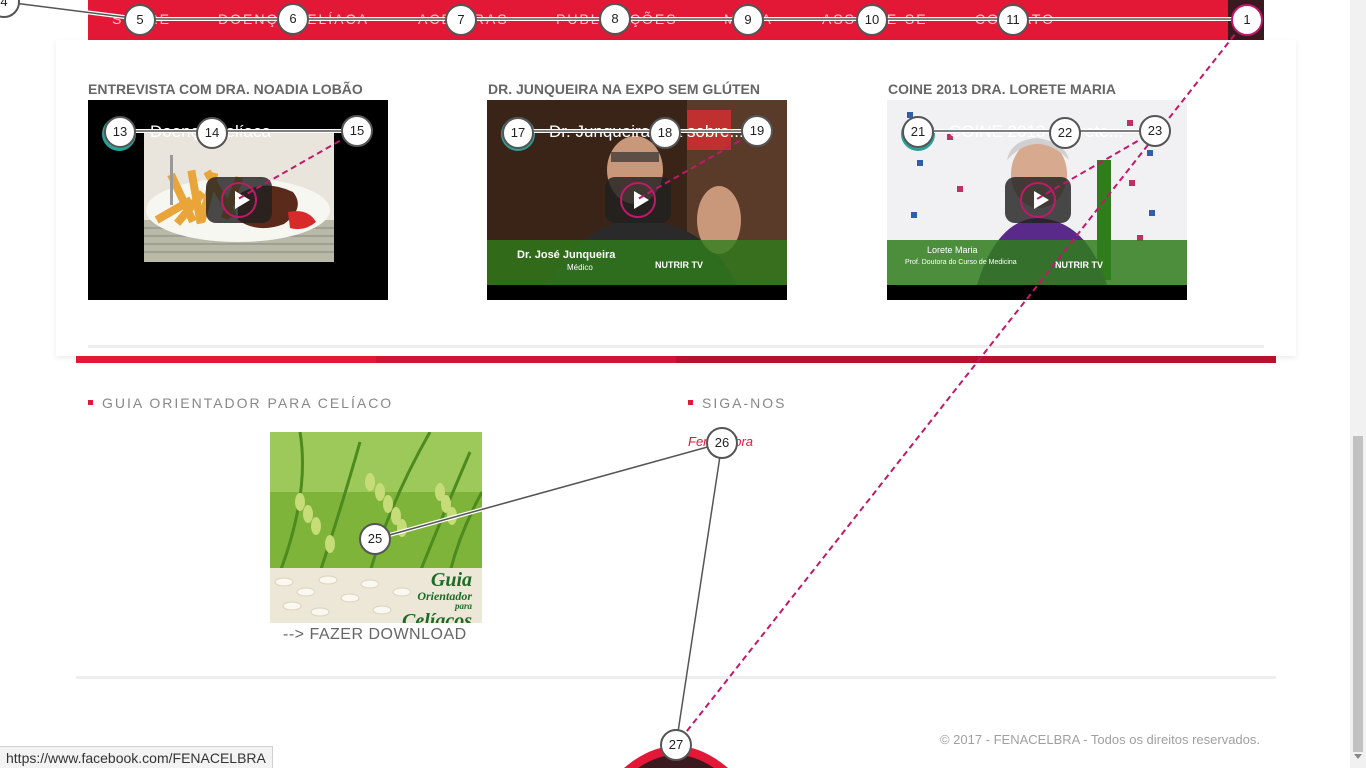 The height and width of the screenshot is (768, 1366). Describe the element at coordinates (1358, 594) in the screenshot. I see `scrollbar-thumb` at that location.